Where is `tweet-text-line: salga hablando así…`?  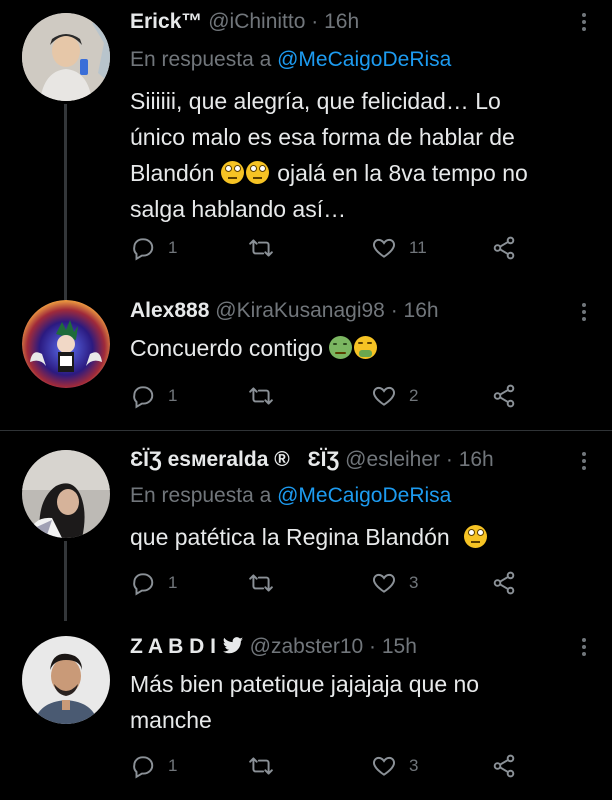 tweet-text-line: salga hablando así… is located at coordinates (238, 209).